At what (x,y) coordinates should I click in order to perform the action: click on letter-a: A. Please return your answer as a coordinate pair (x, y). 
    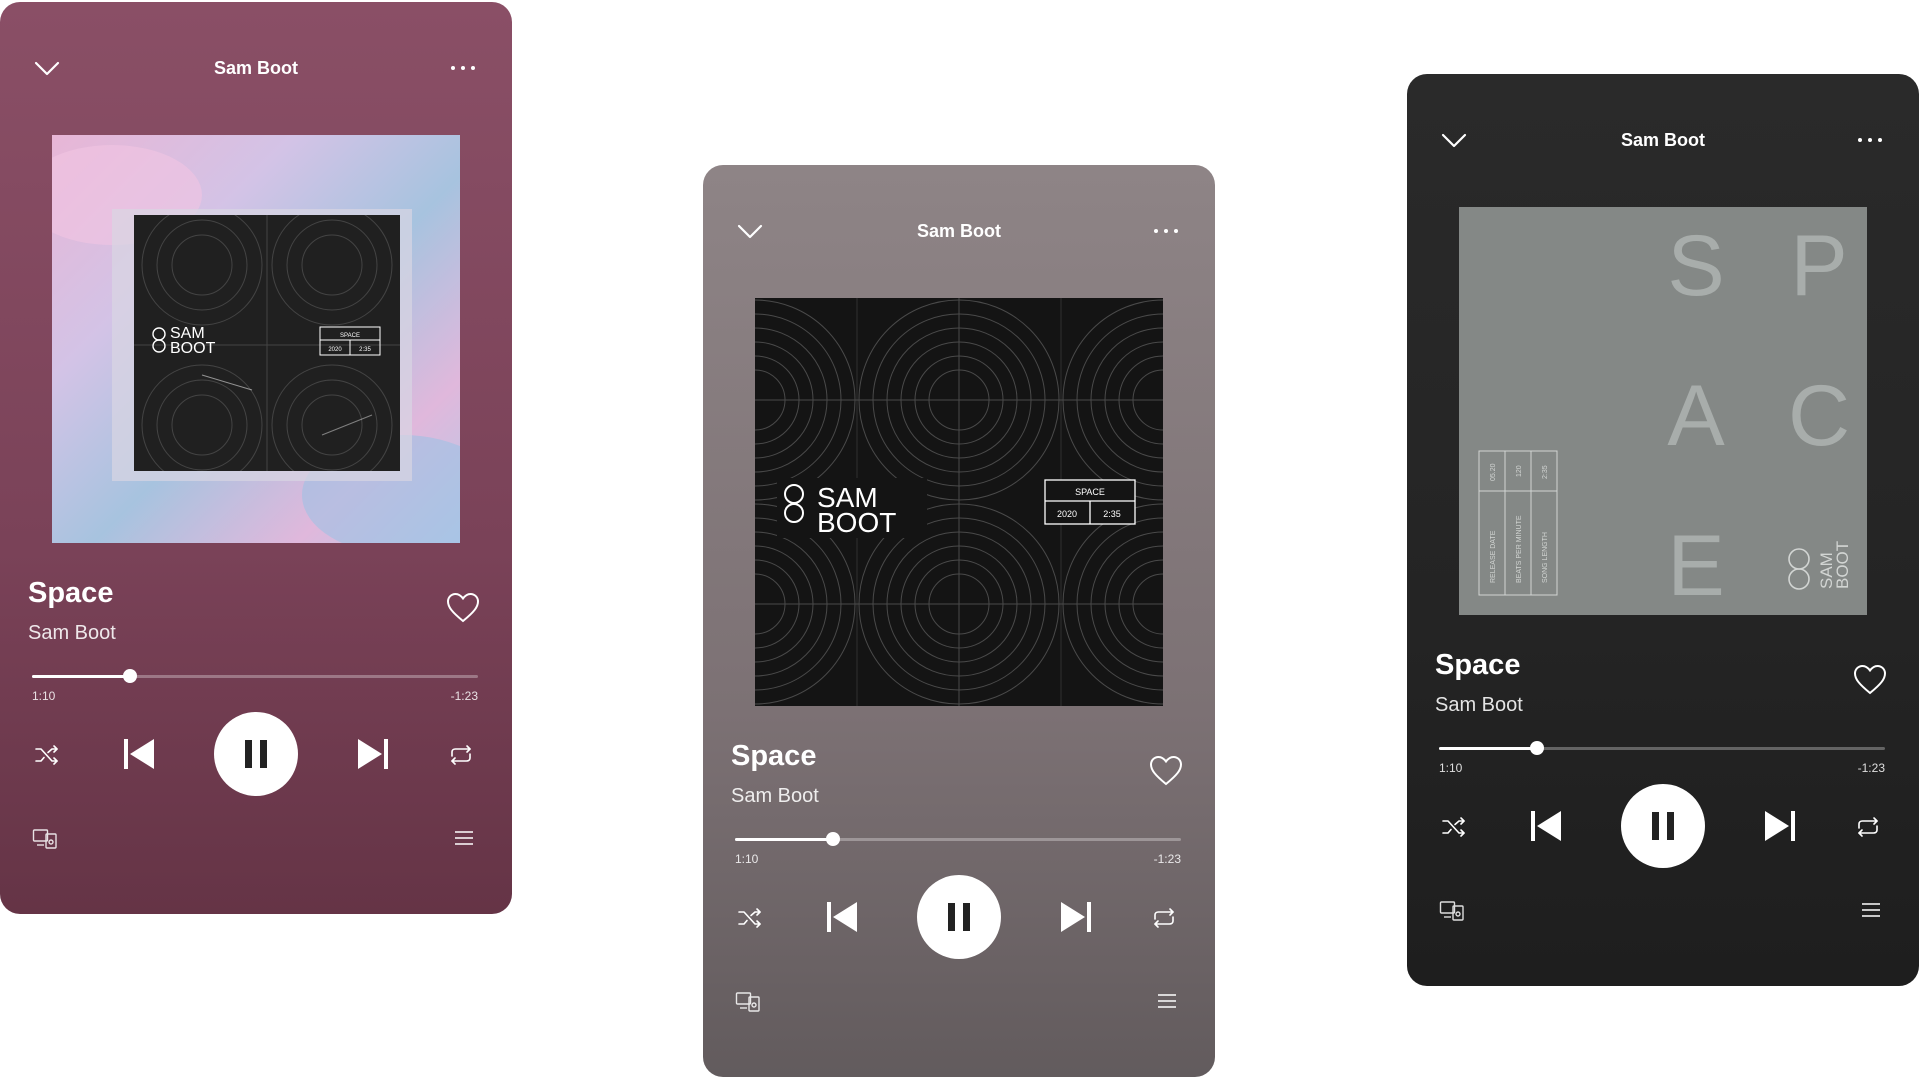
    Looking at the image, I should click on (1696, 416).